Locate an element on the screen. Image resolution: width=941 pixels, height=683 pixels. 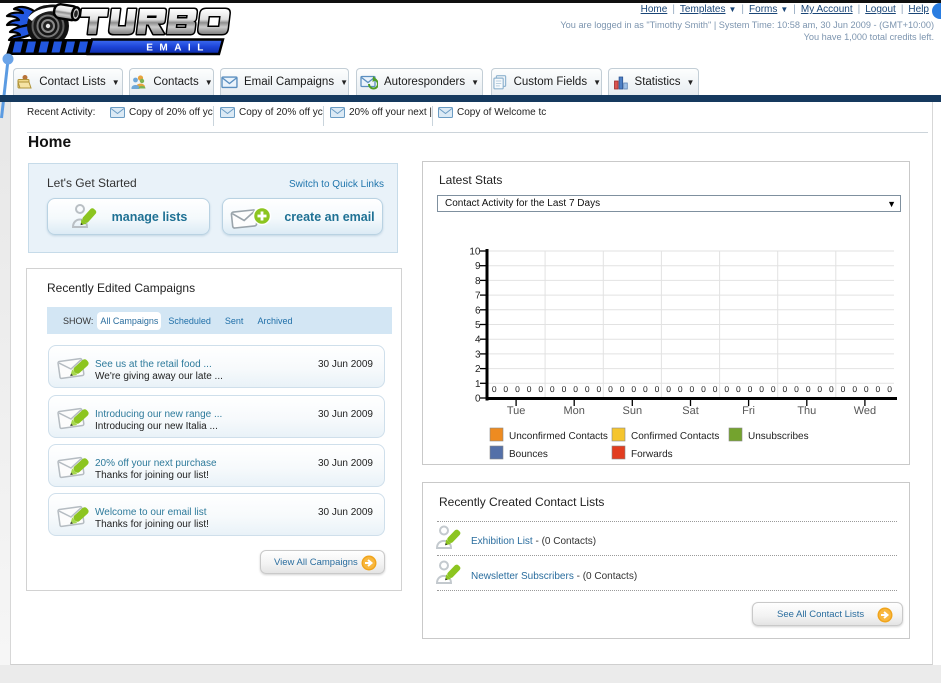
svg-text: Bounces is located at coordinates (528, 454).